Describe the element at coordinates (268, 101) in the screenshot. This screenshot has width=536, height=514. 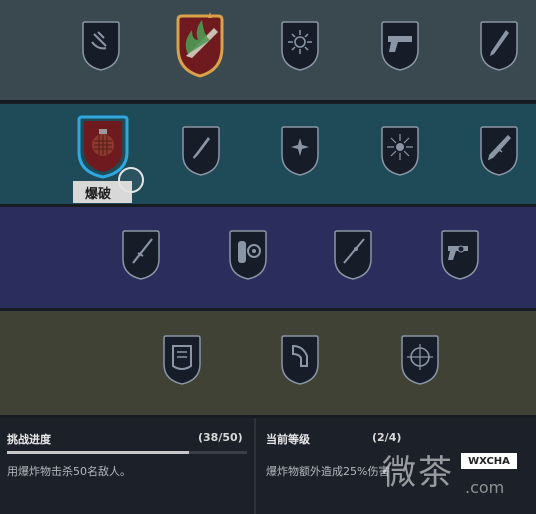
I see `row-divider` at that location.